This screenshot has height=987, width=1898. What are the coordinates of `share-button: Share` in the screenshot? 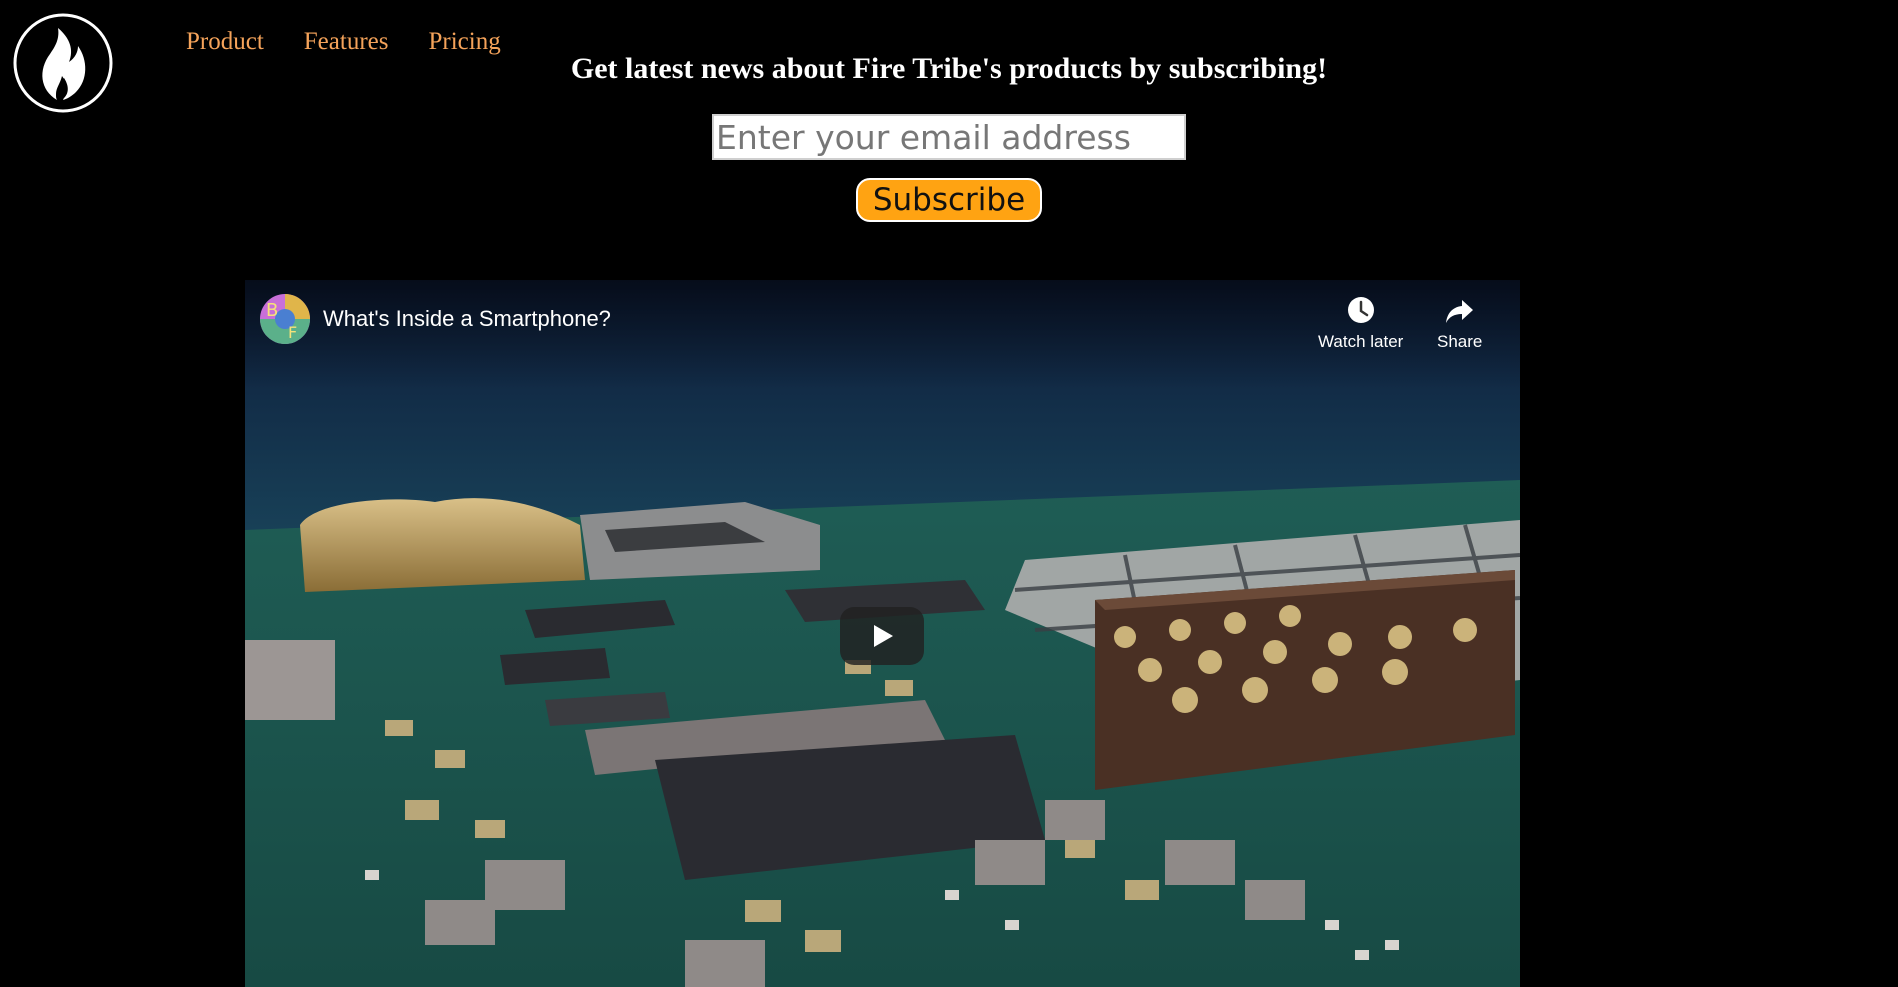 It's located at (1459, 322).